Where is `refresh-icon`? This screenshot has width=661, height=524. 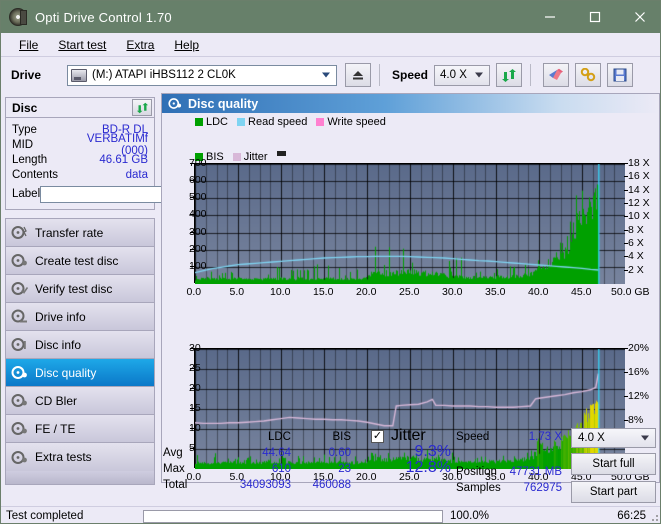 refresh-icon is located at coordinates (142, 107).